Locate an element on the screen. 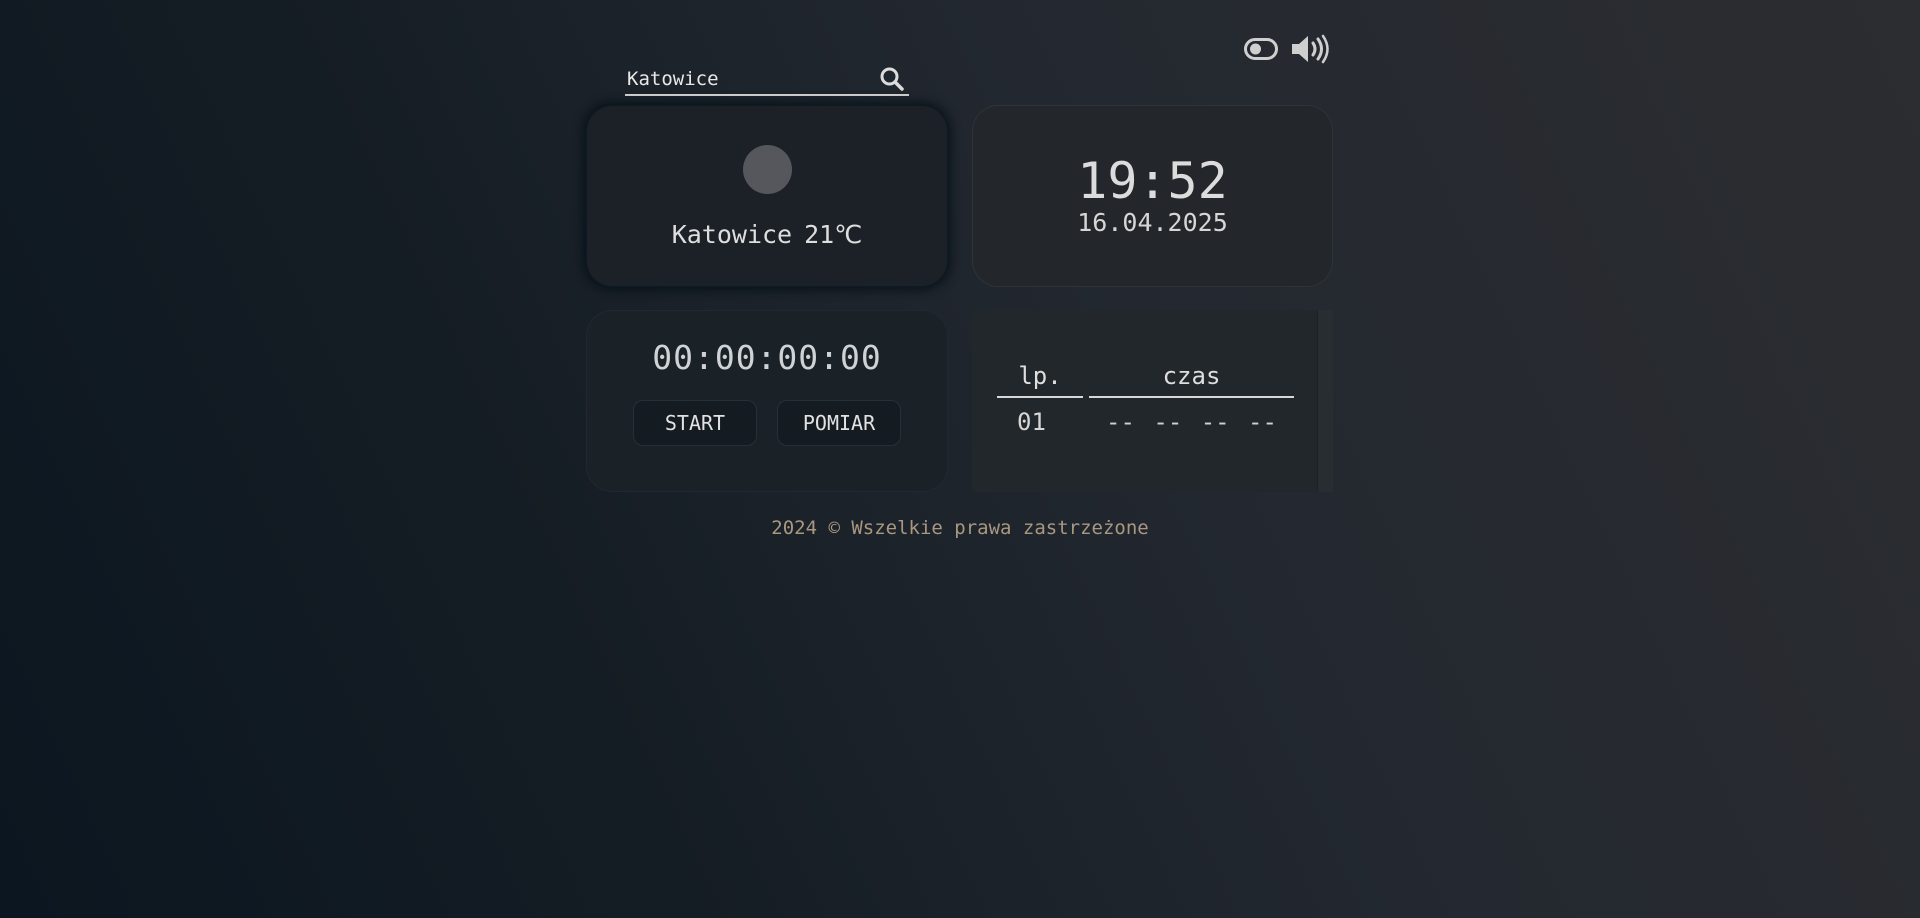 The image size is (1920, 918). laps-header-lp: lp. is located at coordinates (1040, 380).